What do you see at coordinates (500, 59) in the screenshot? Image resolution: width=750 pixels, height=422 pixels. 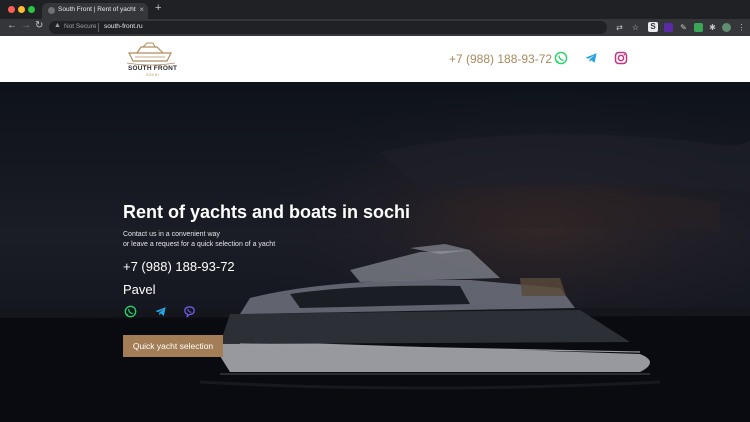 I see `header-phone-link: +7 (988) 188-93-72` at bounding box center [500, 59].